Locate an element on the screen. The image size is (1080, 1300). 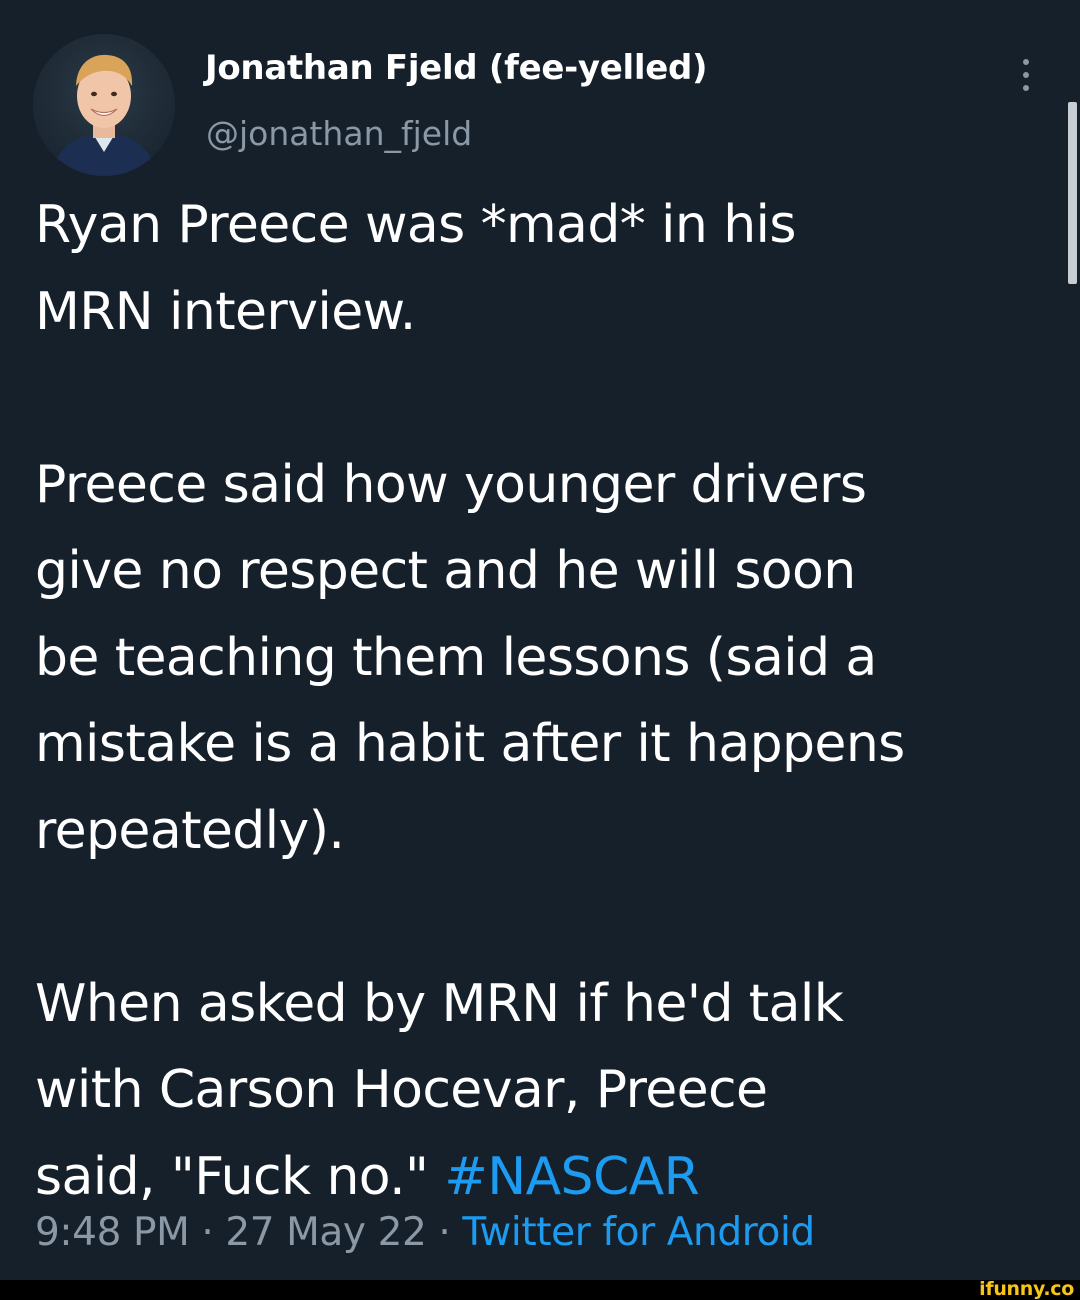
tweet-line: said, "Fuck no." #NASCAR is located at coordinates (550, 1177).